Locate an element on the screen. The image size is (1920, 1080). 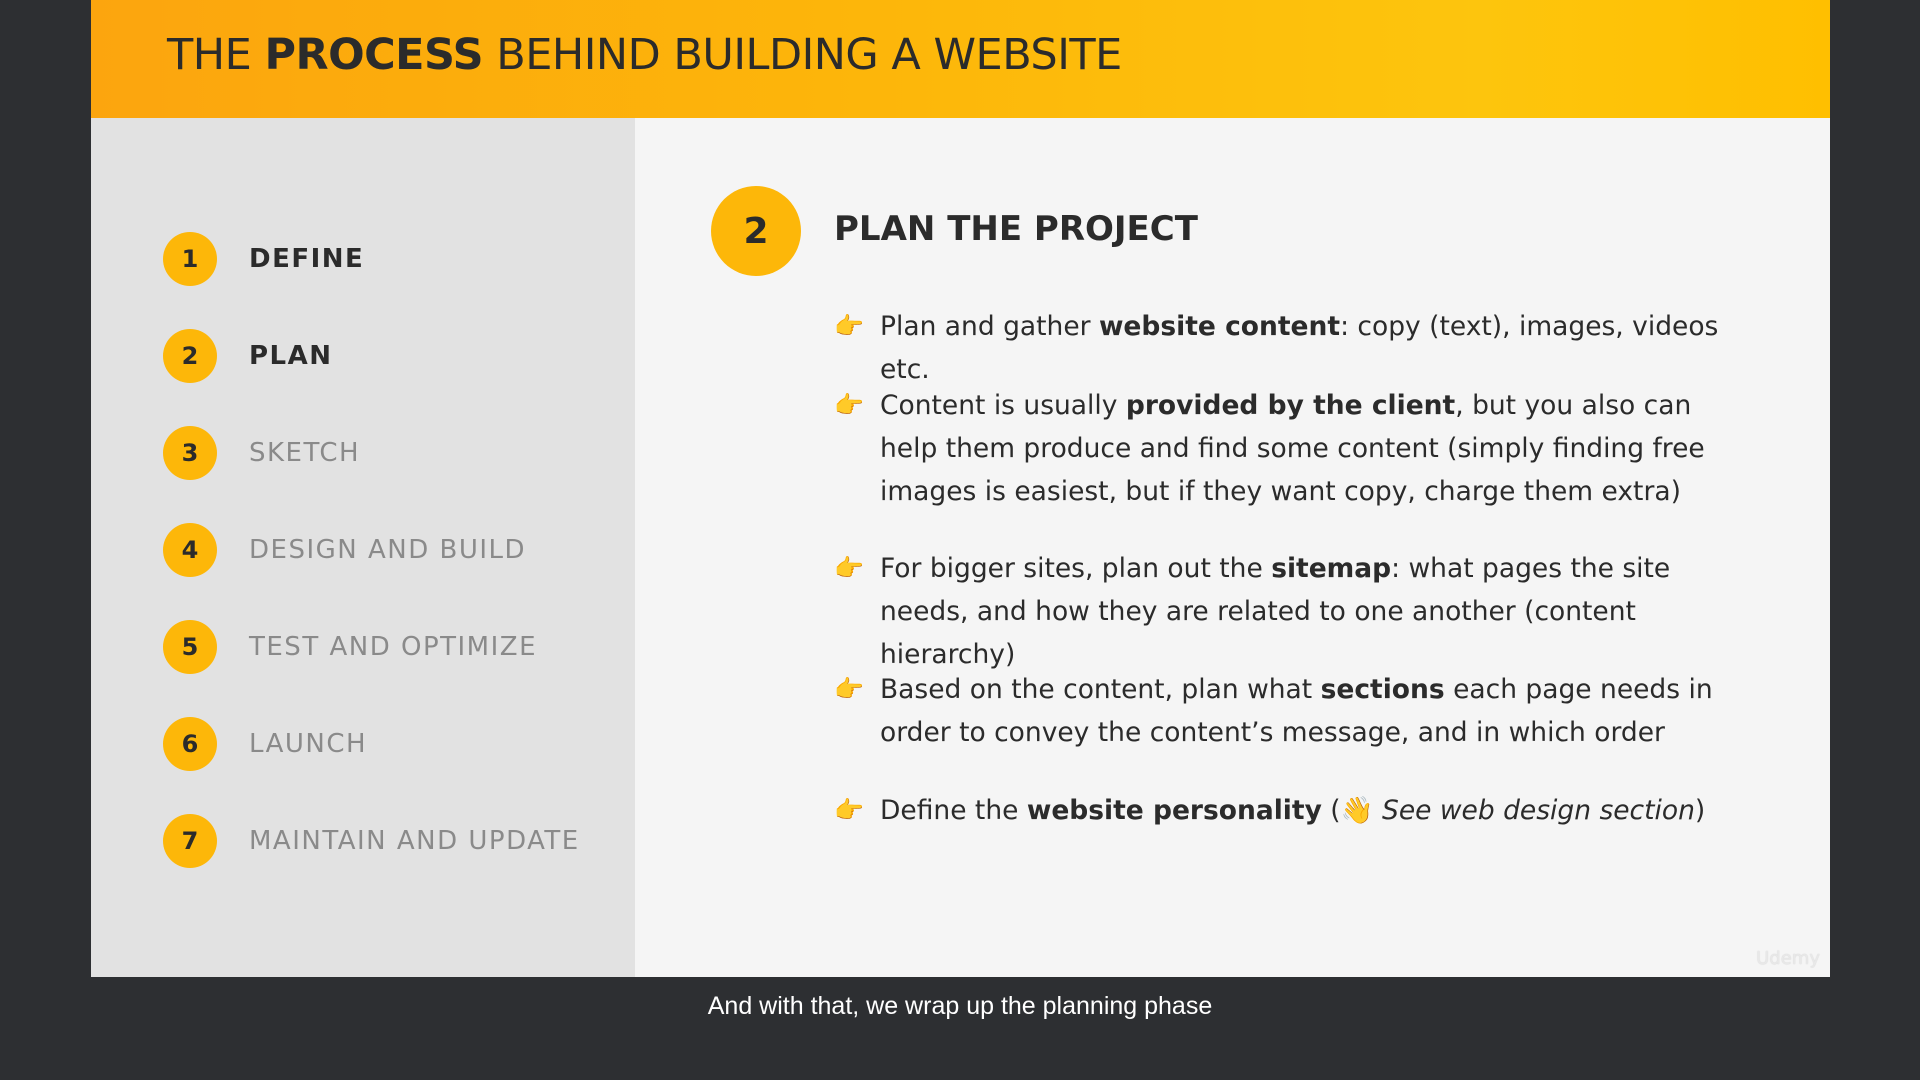
step-plan: 2 PLAN is located at coordinates (248, 356).